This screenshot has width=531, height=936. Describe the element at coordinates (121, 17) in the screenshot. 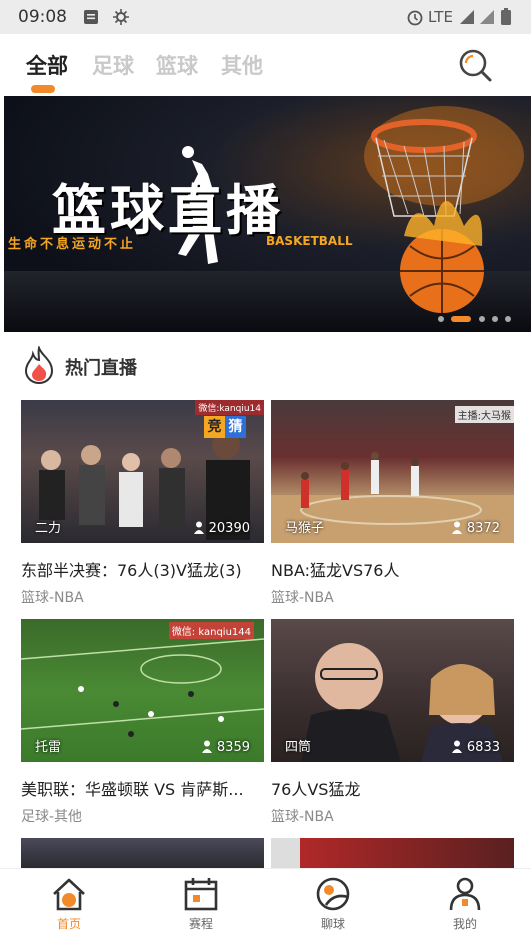

I see `settings-notification-icon` at that location.